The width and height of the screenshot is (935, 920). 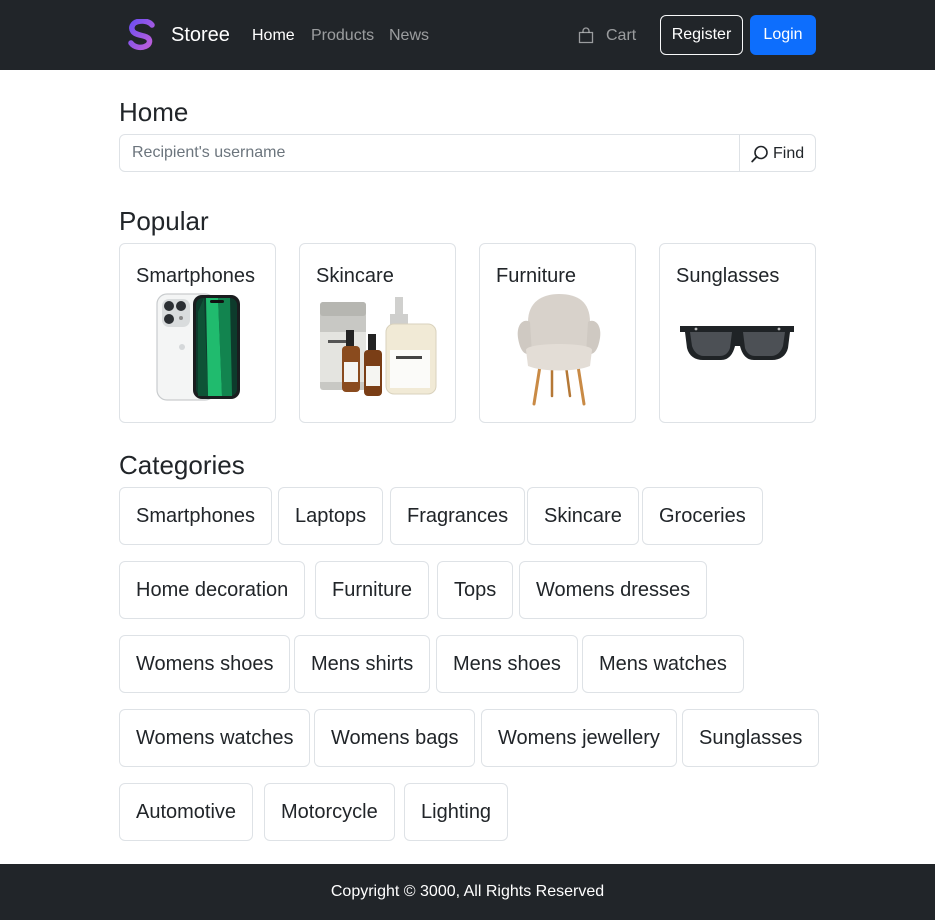 What do you see at coordinates (409, 36) in the screenshot?
I see `nav-link-news: News` at bounding box center [409, 36].